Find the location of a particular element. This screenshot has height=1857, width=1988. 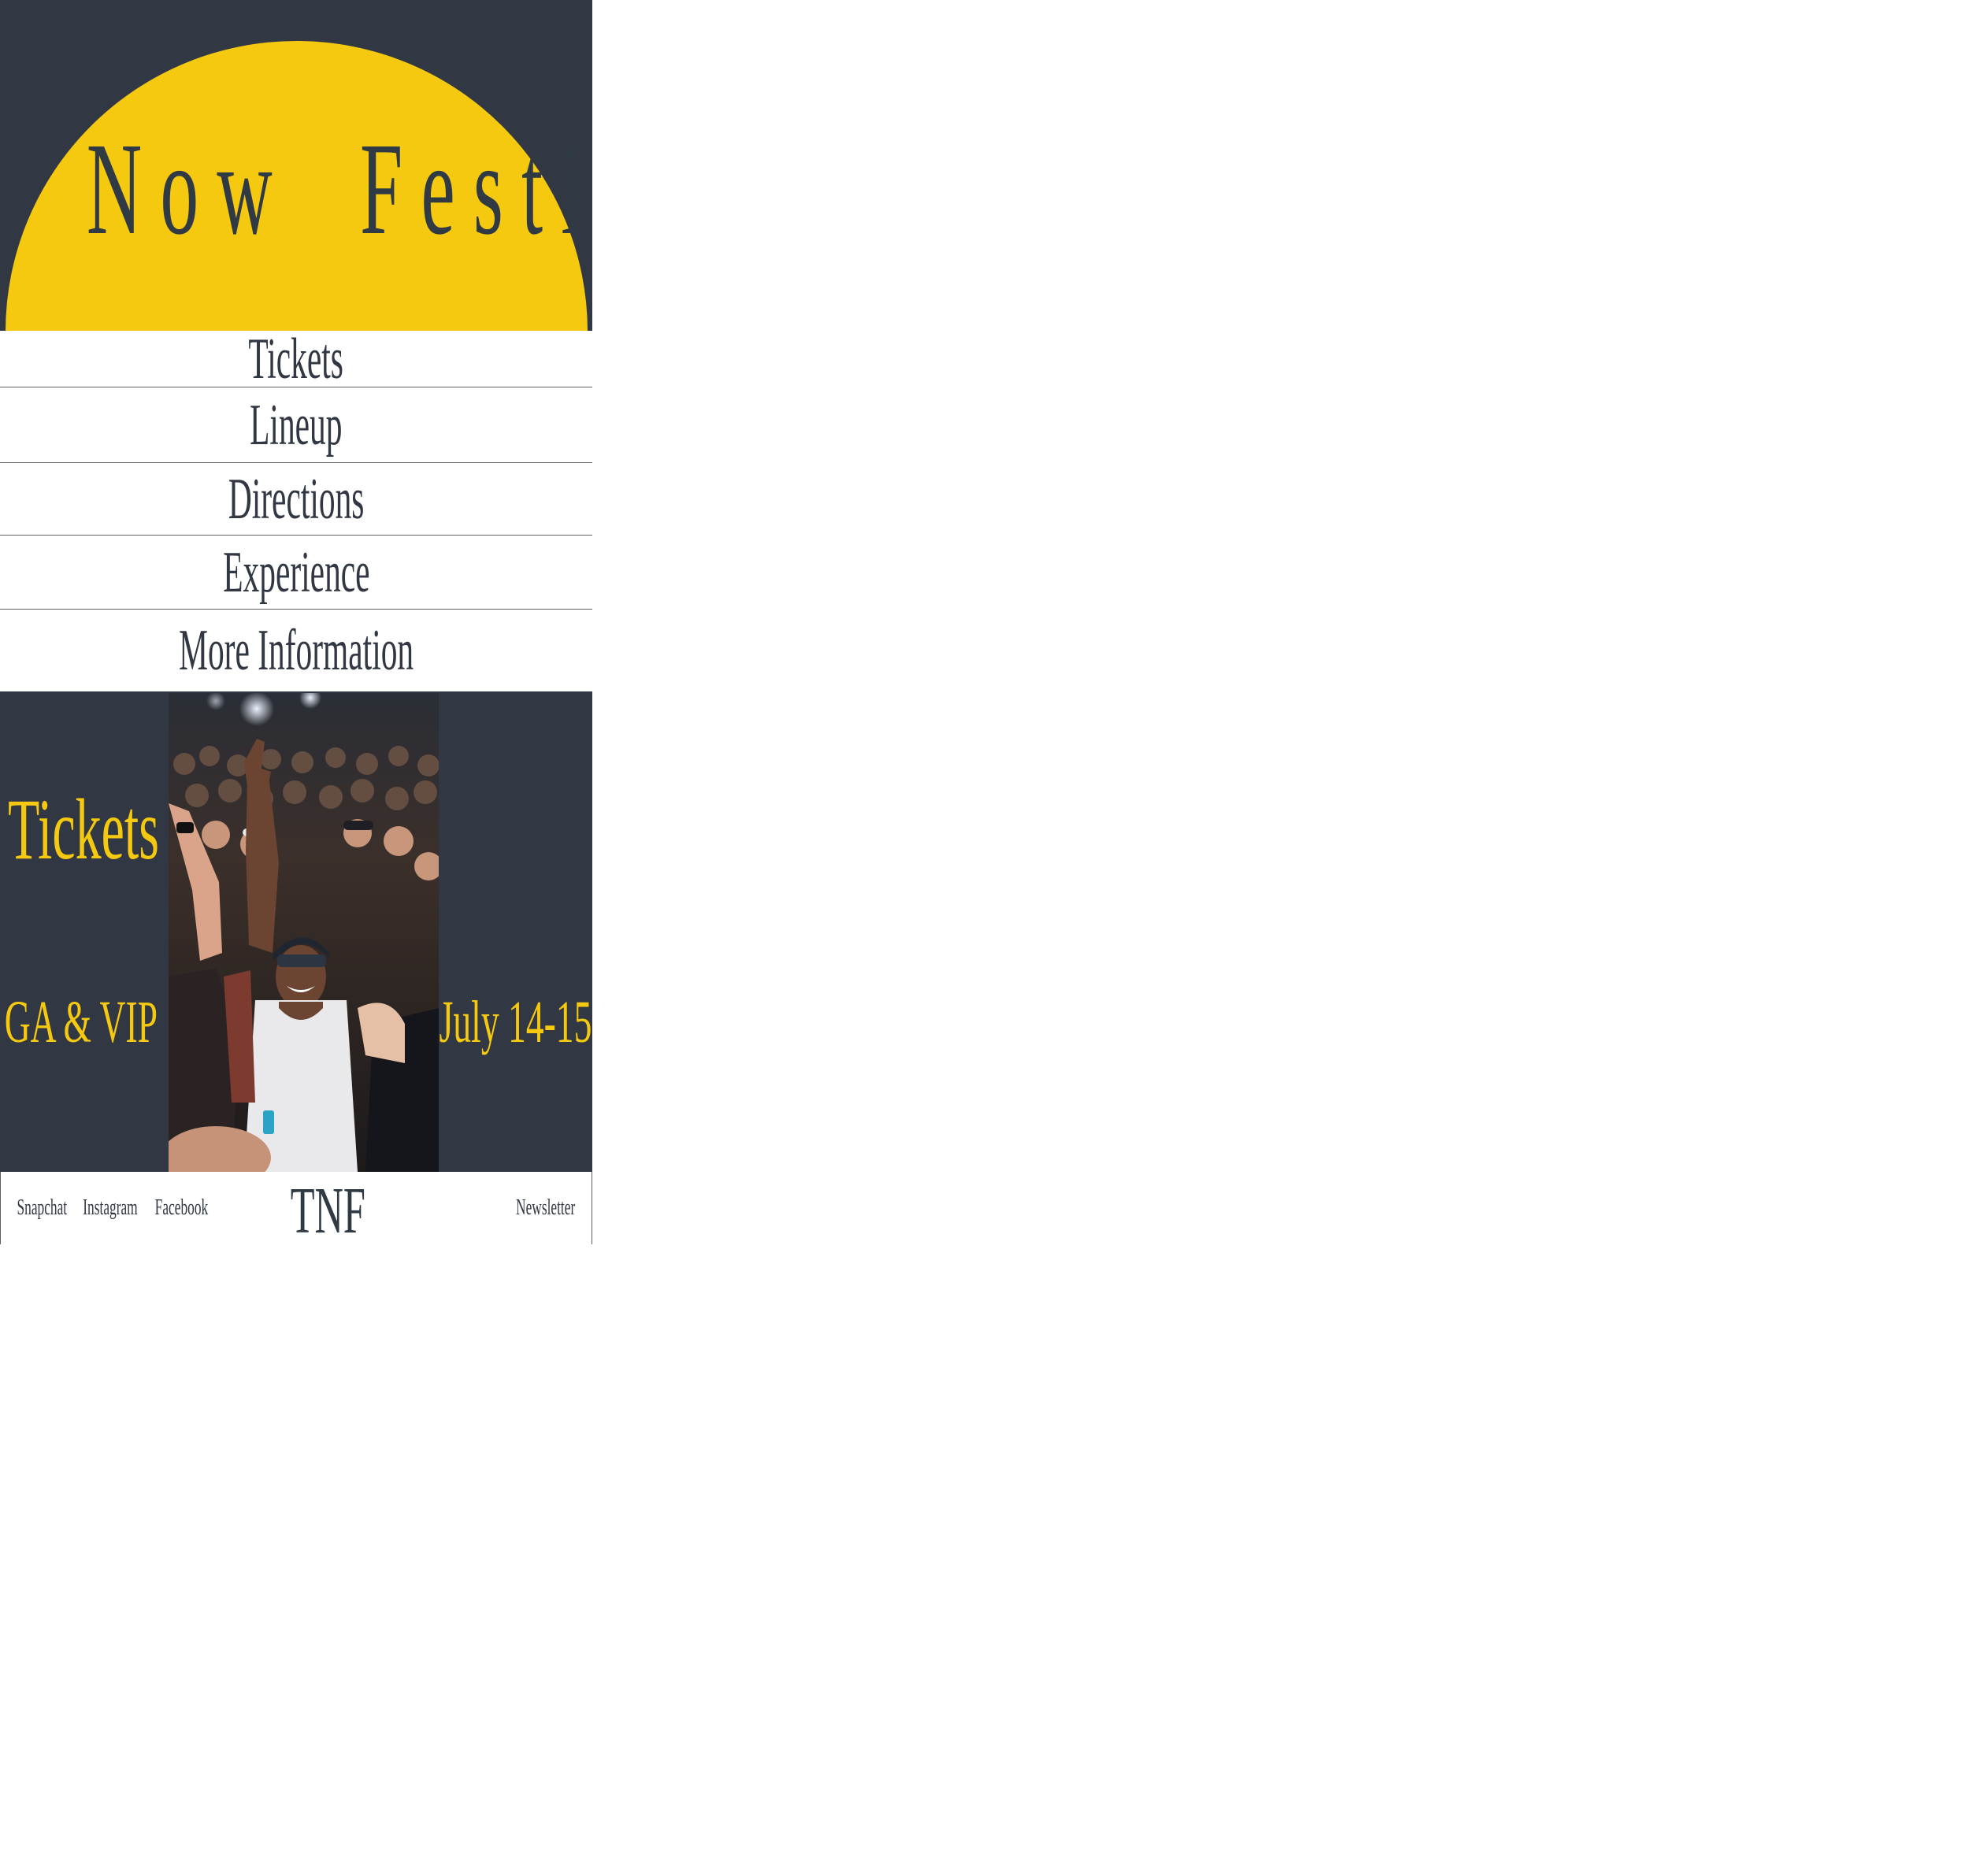

nav-item-label: Lineup is located at coordinates (297, 425).